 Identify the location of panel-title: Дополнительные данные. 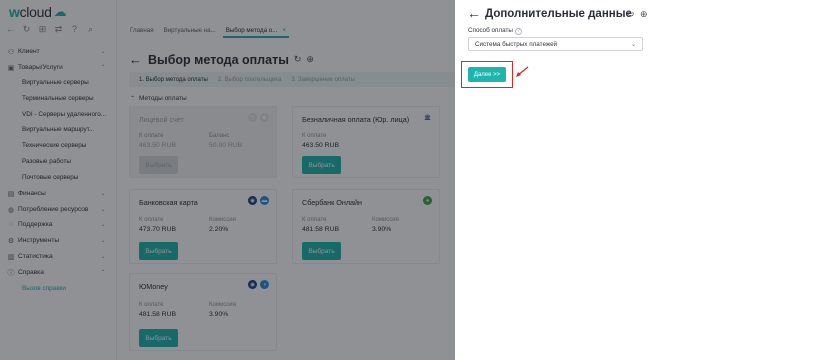
(558, 14).